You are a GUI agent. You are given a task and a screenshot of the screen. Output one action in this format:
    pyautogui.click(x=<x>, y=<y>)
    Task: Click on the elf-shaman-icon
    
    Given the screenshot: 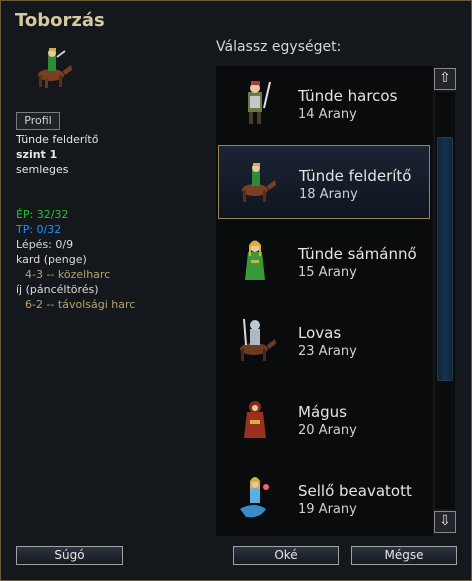 What is the action you would take?
    pyautogui.click(x=255, y=261)
    